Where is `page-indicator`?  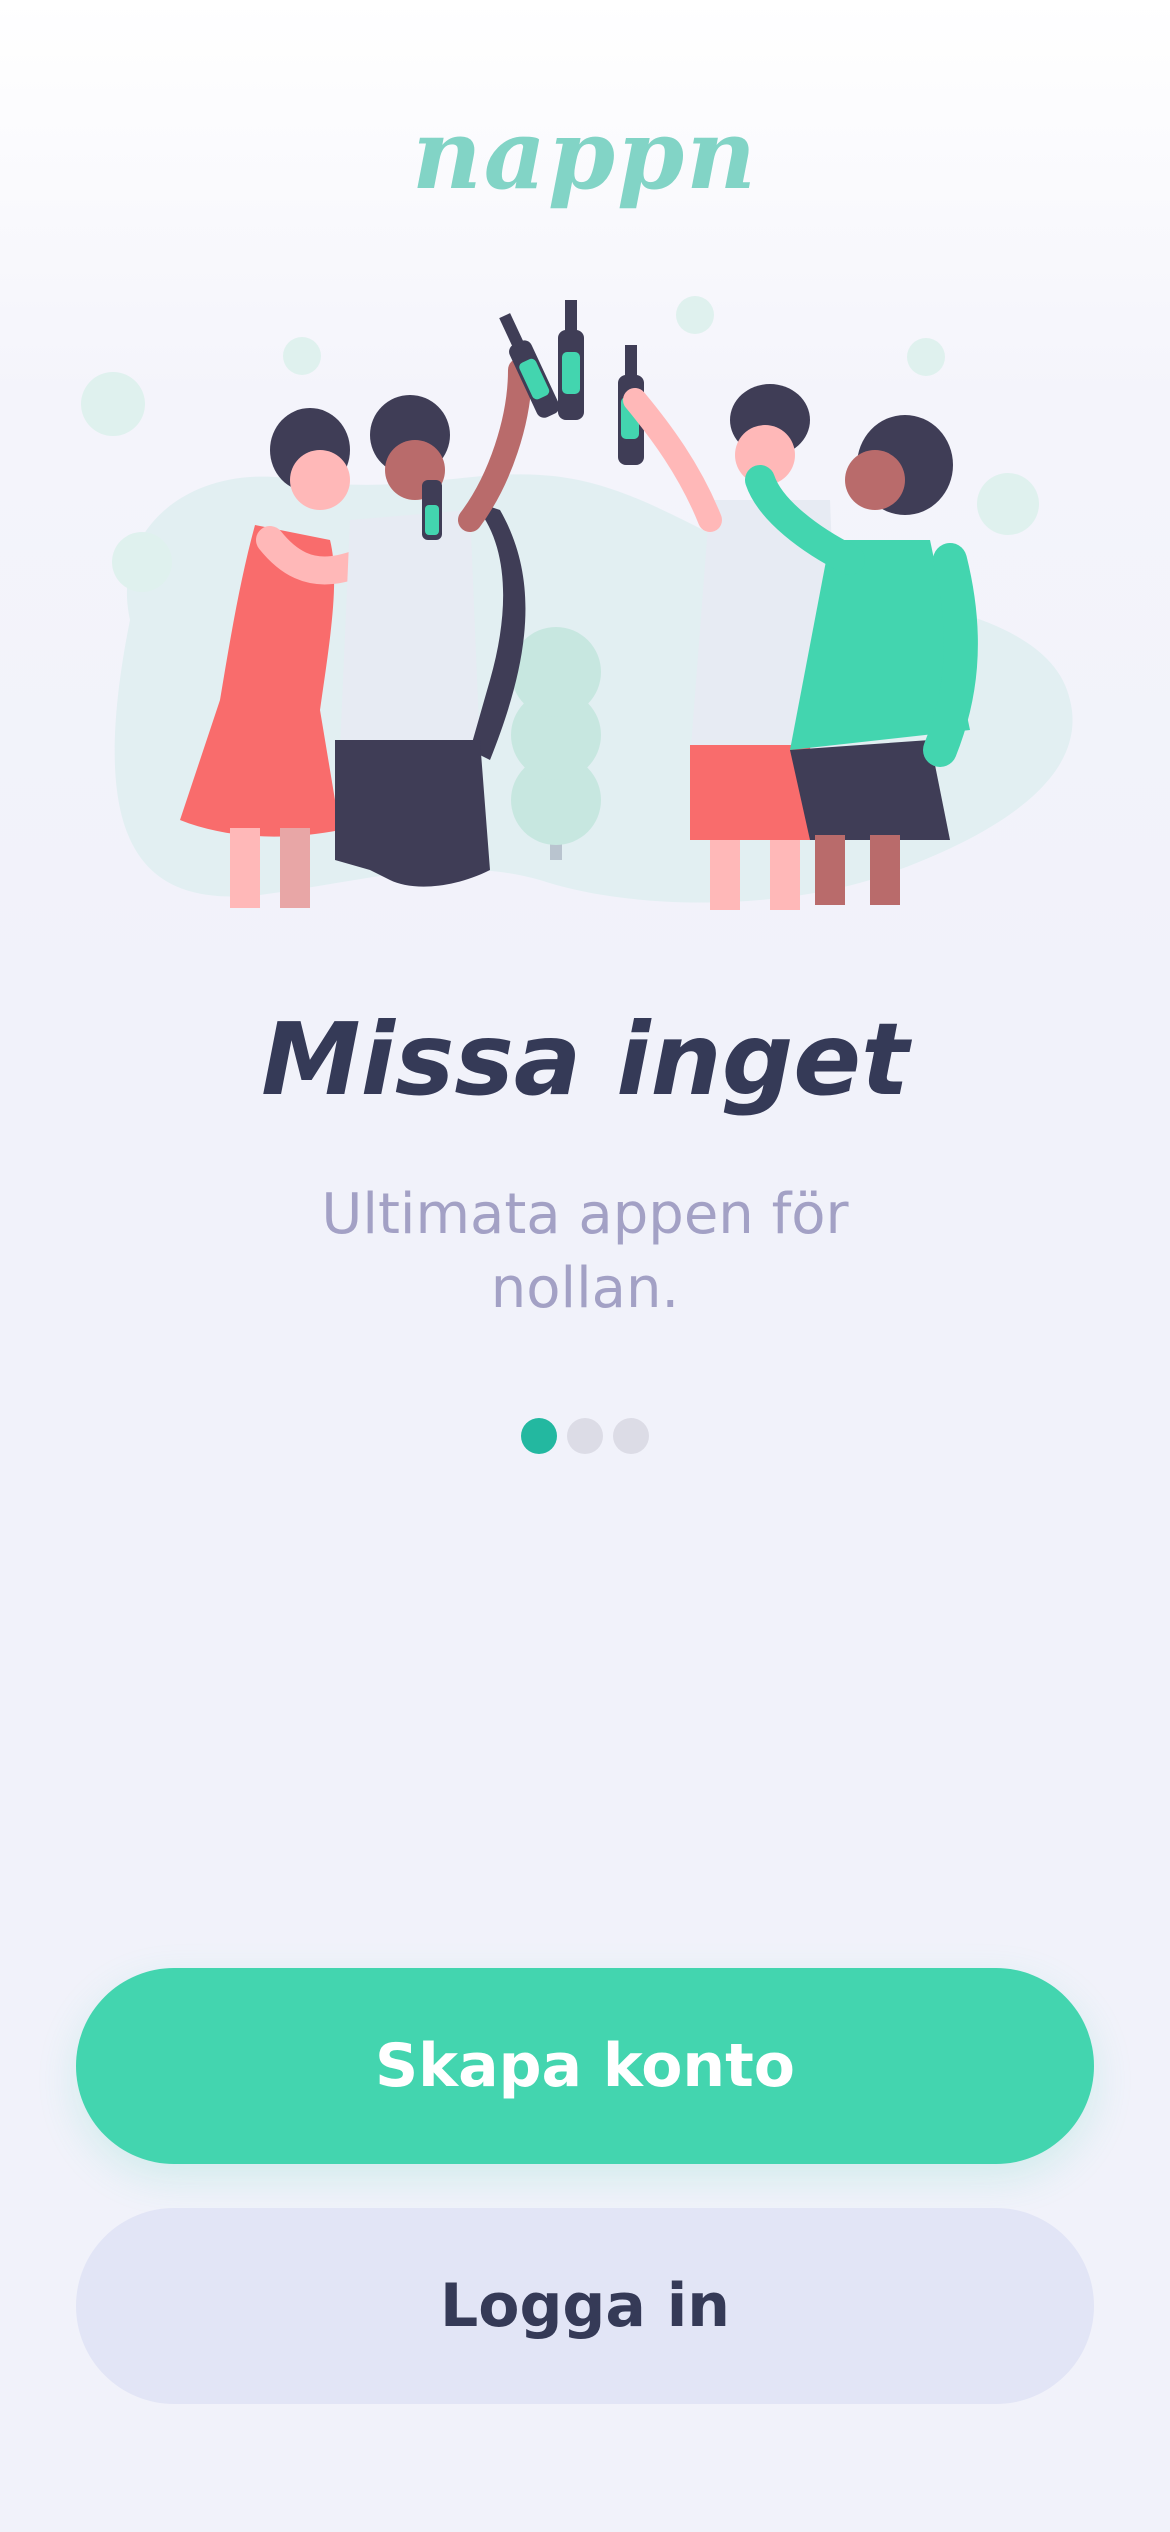 page-indicator is located at coordinates (585, 1438).